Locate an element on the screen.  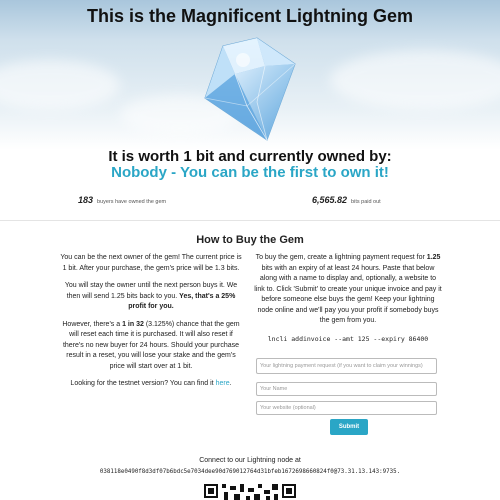
page-title: This is the Magnificent Lightning Gem is located at coordinates (249, 16).